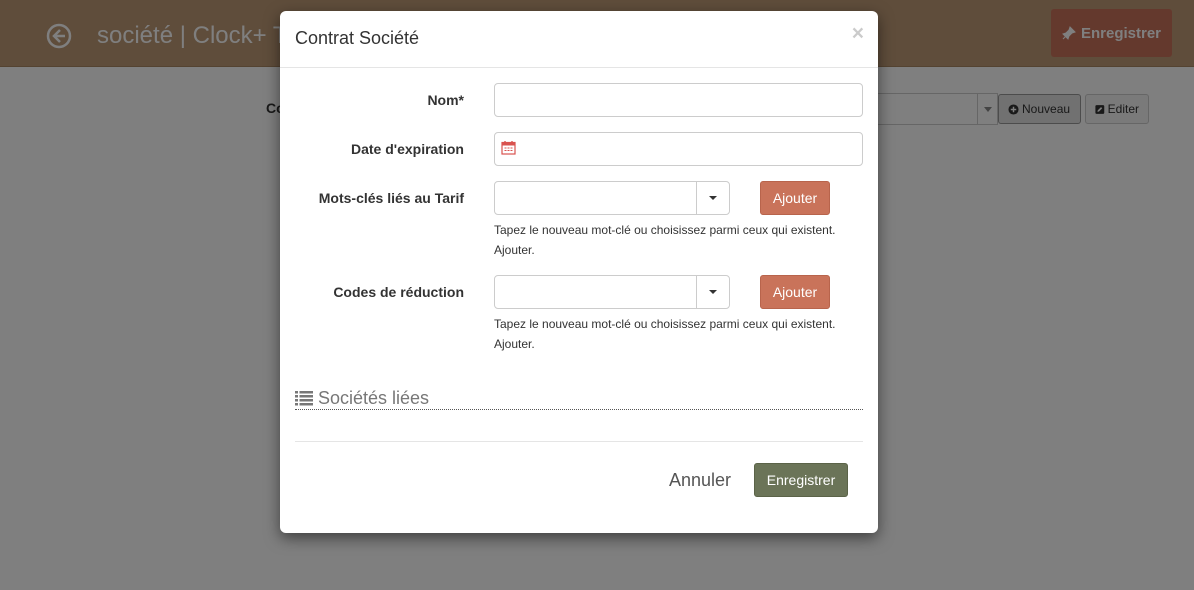 Image resolution: width=1194 pixels, height=590 pixels. What do you see at coordinates (304, 398) in the screenshot?
I see `list-icon` at bounding box center [304, 398].